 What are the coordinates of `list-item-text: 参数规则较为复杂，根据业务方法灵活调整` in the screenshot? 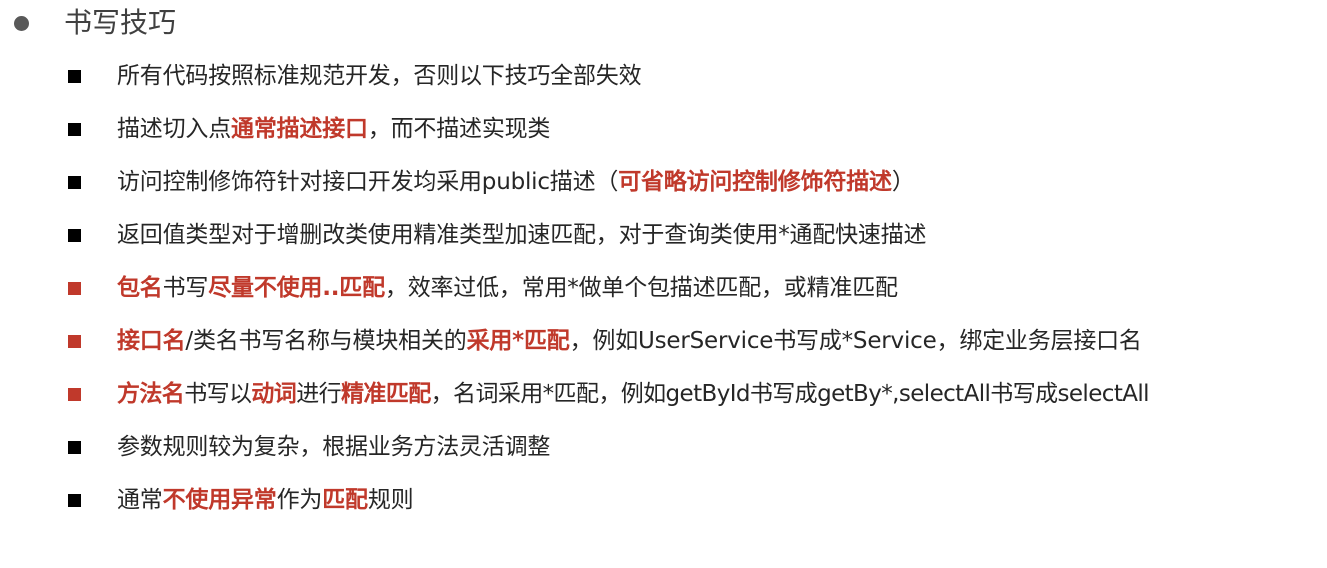 It's located at (334, 447).